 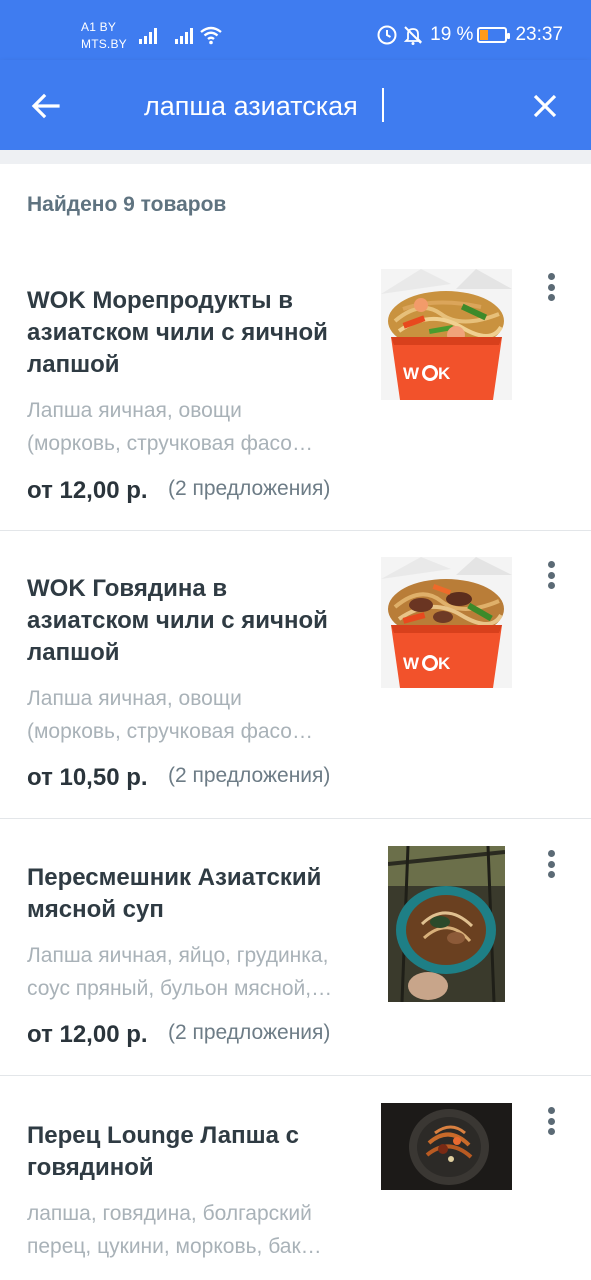 What do you see at coordinates (104, 36) in the screenshot?
I see `carrier-label: A1 BY MTS.BY` at bounding box center [104, 36].